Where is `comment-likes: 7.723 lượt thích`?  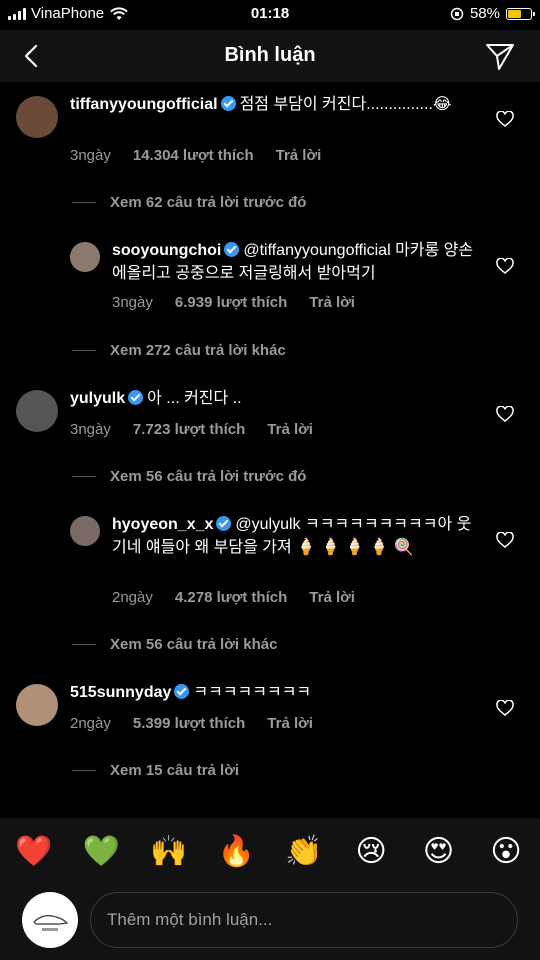 comment-likes: 7.723 lượt thích is located at coordinates (189, 429).